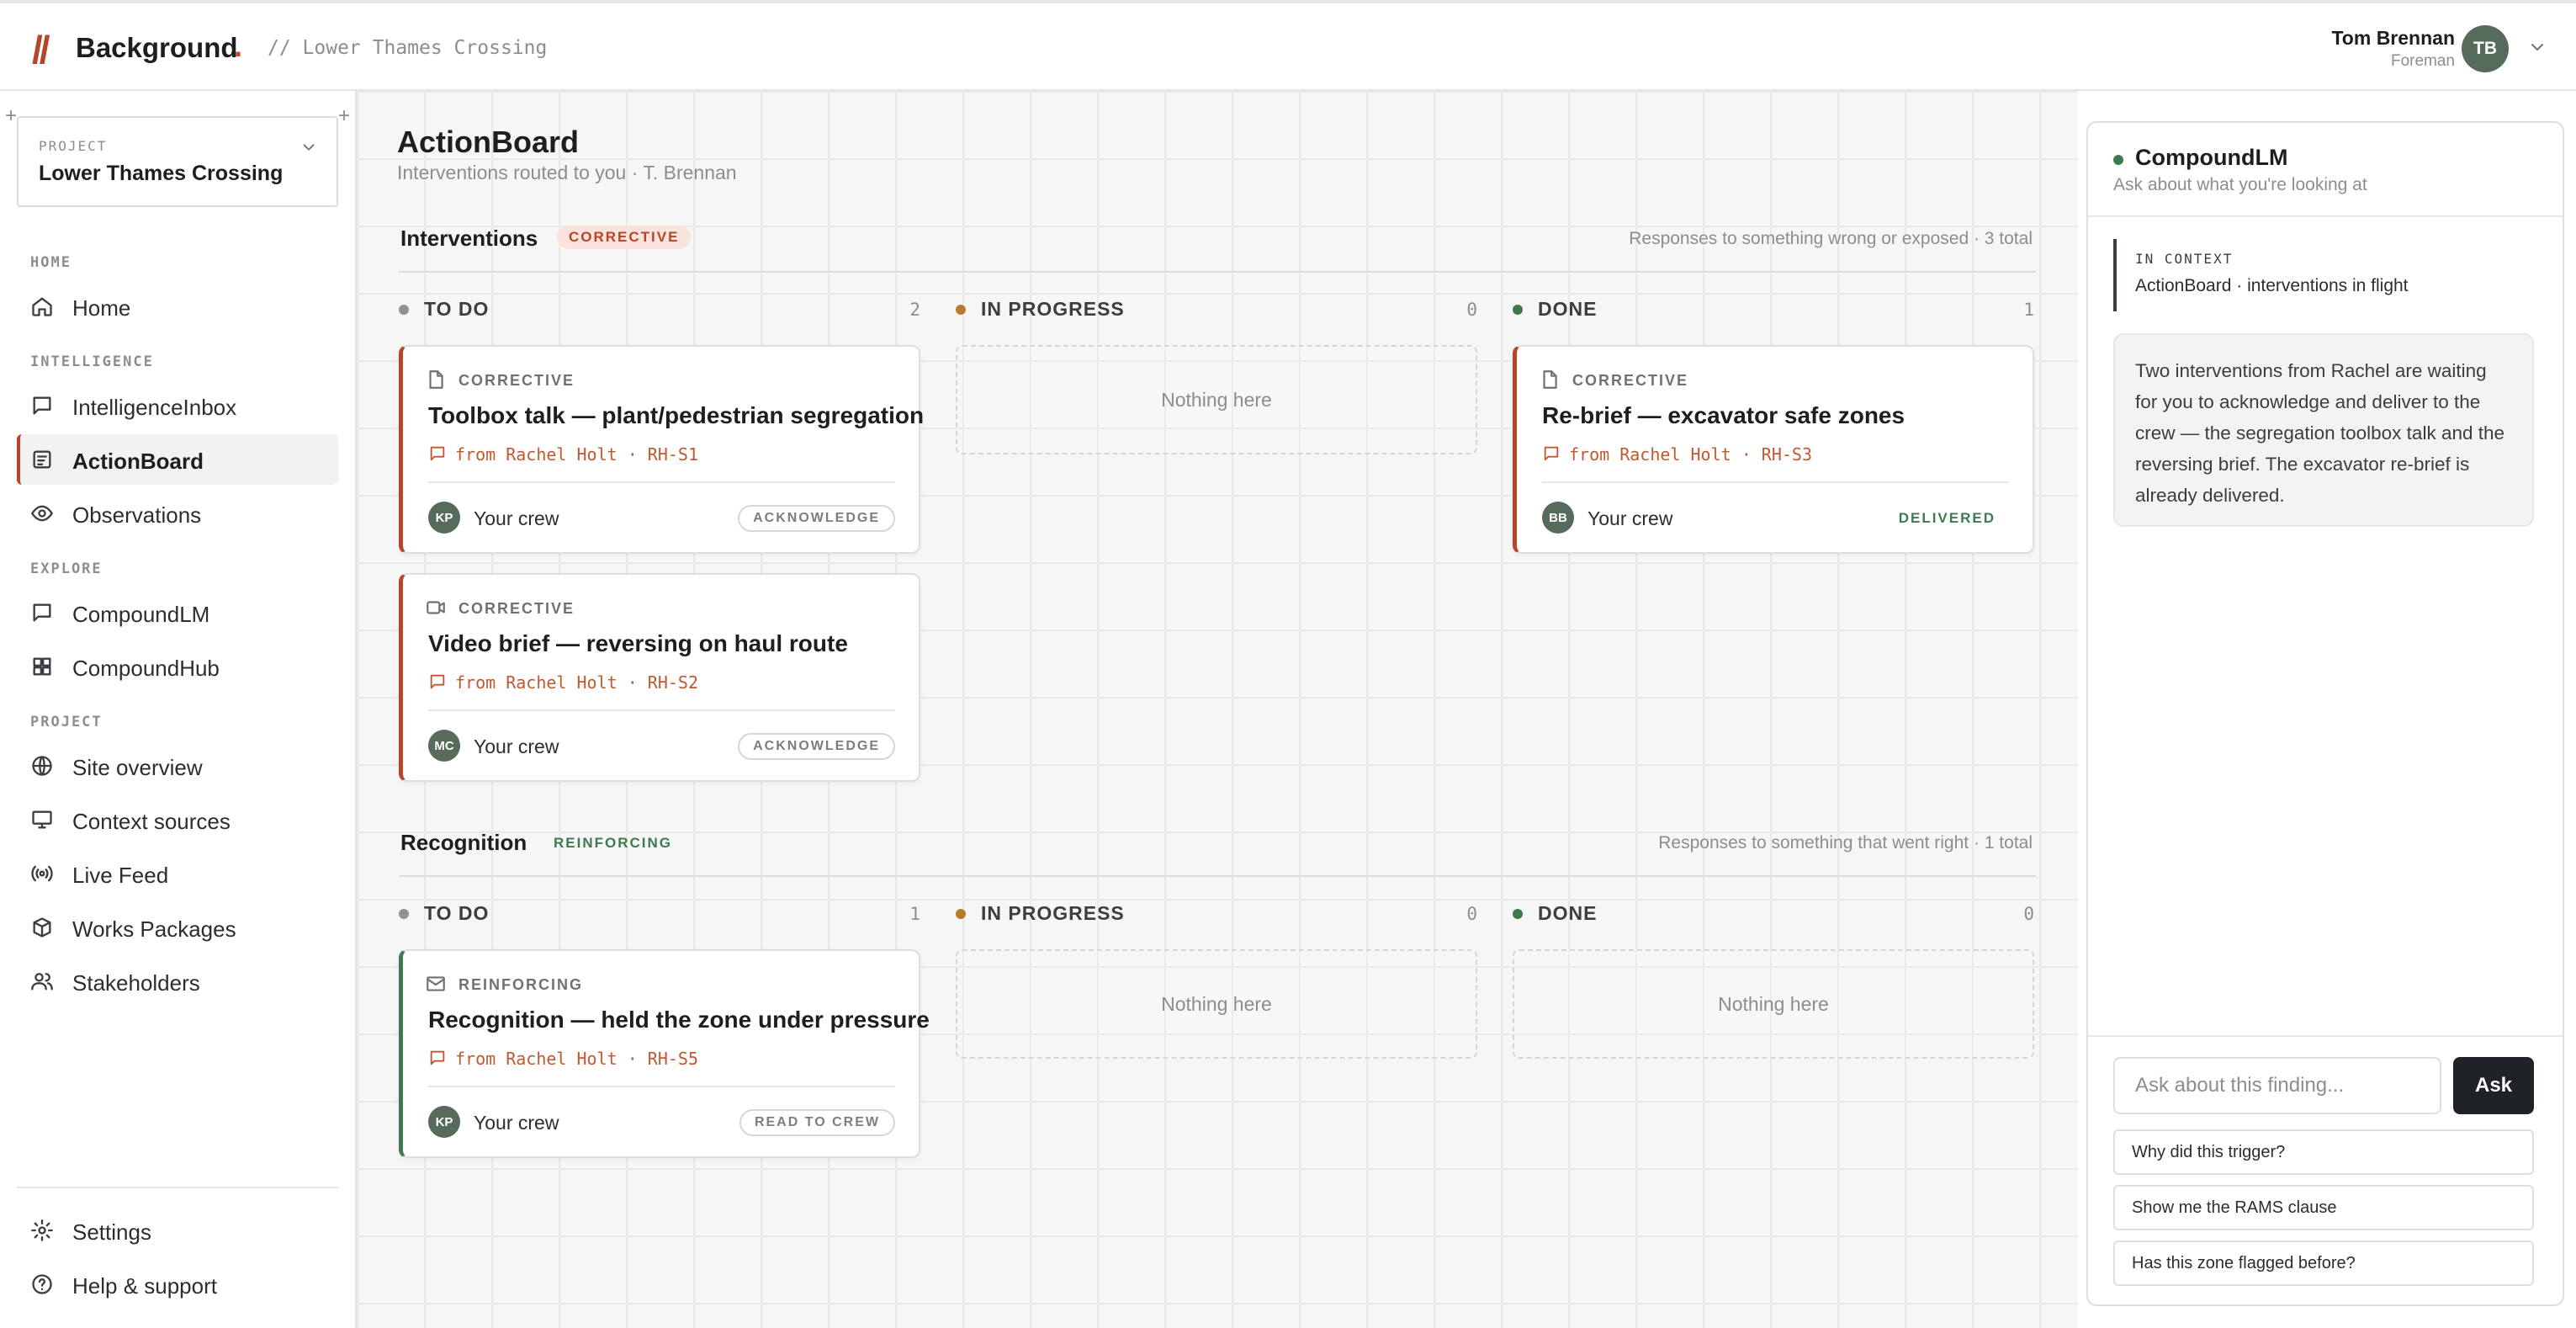 This screenshot has height=1328, width=2576. I want to click on sidebar-item-label: Works Packages, so click(154, 929).